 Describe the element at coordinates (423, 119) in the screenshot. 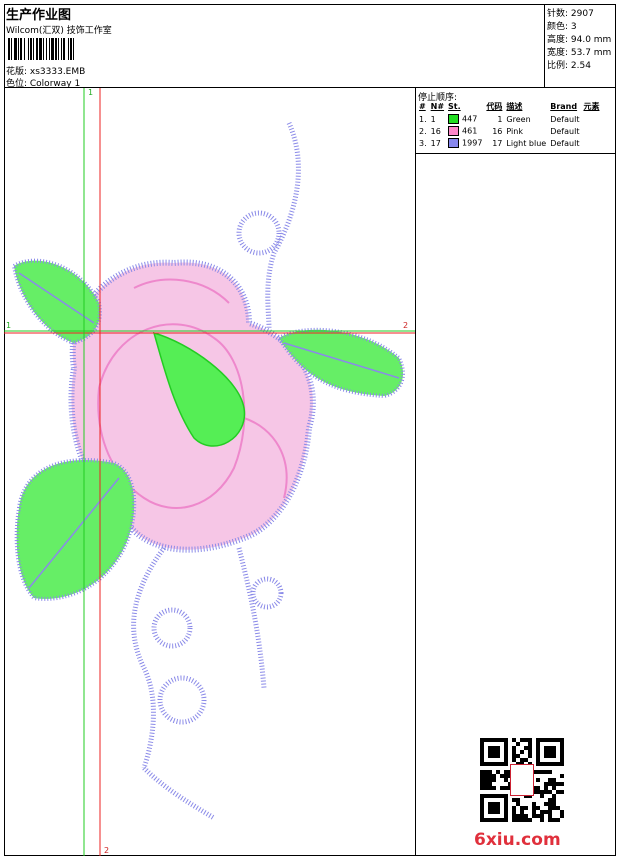

I see `row-index: 1.` at that location.